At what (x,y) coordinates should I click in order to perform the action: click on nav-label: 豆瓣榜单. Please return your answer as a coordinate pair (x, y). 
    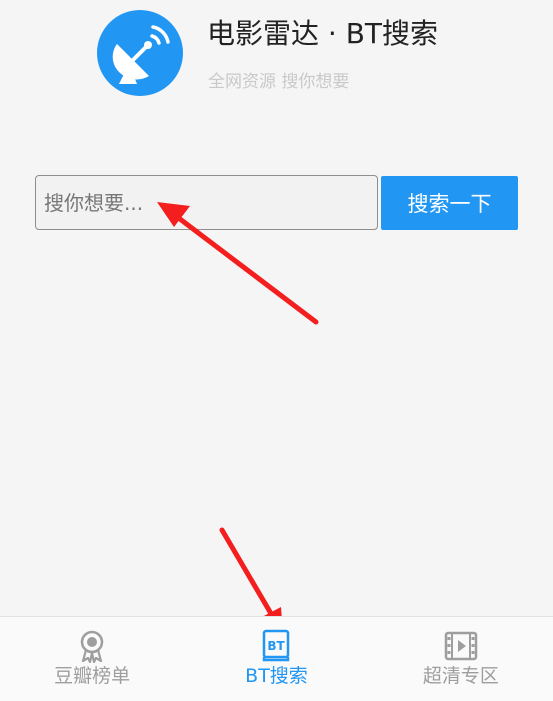
    Looking at the image, I should click on (92, 676).